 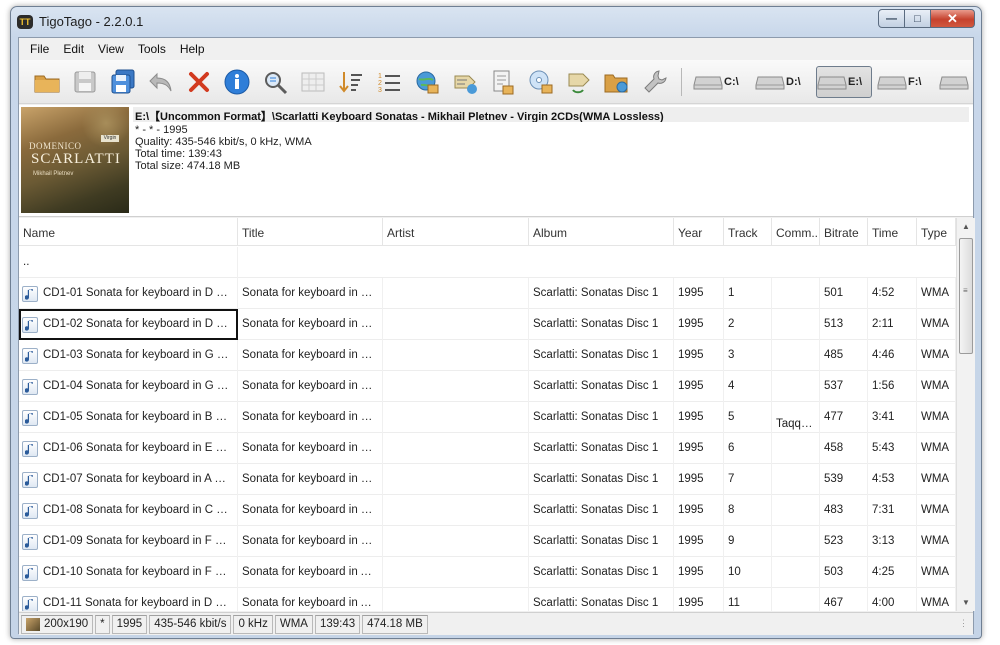 I want to click on scroll-down-arrow: ▼, so click(x=966, y=602).